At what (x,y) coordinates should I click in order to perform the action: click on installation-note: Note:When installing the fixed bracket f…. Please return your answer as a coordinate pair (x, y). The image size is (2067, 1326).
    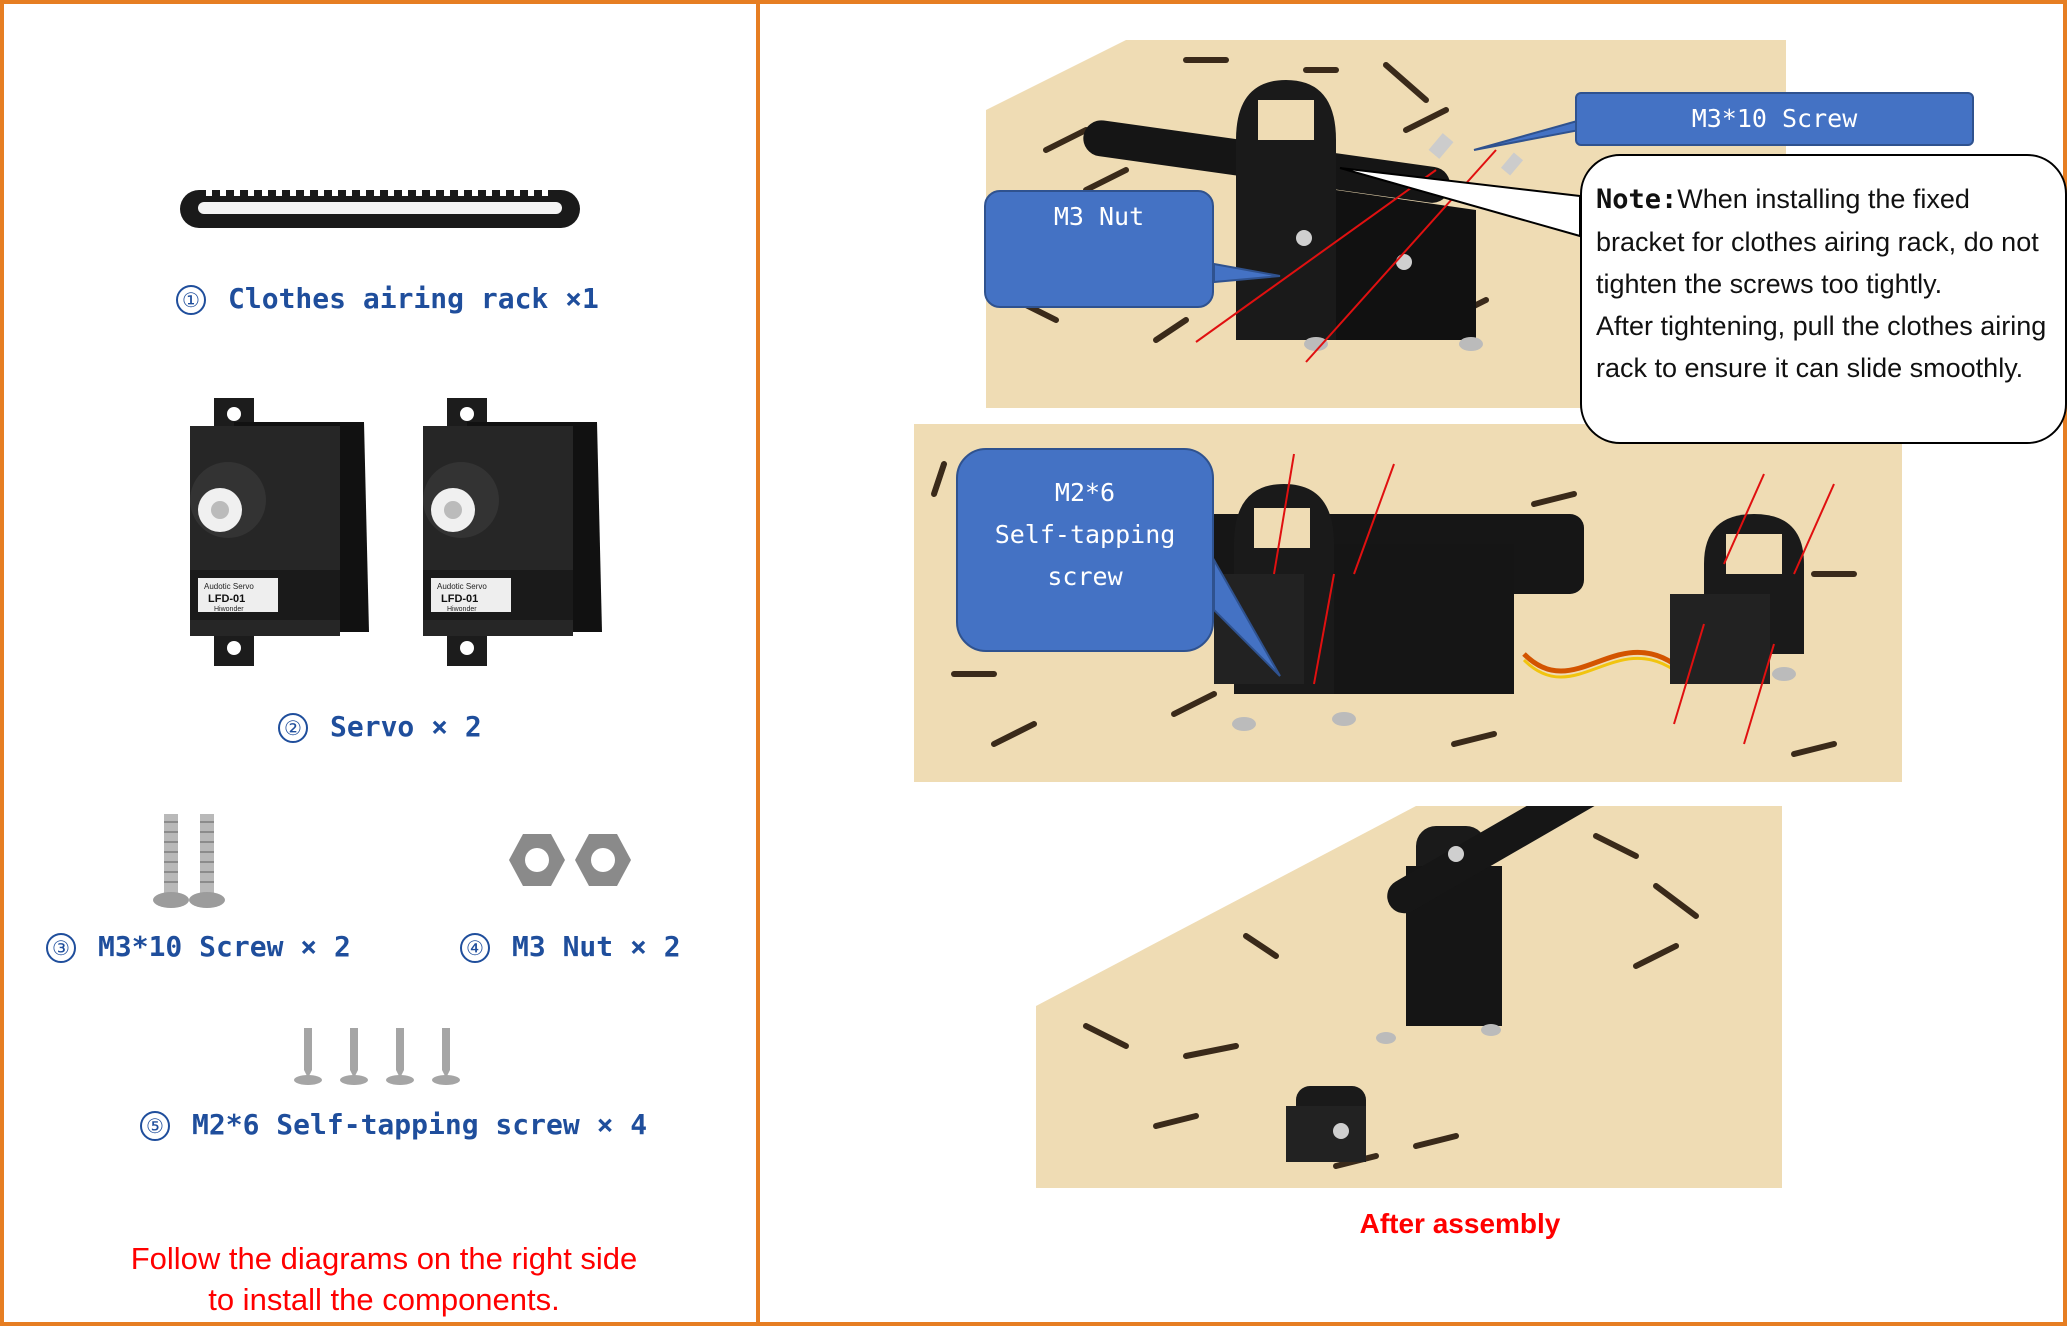
    Looking at the image, I should click on (1823, 299).